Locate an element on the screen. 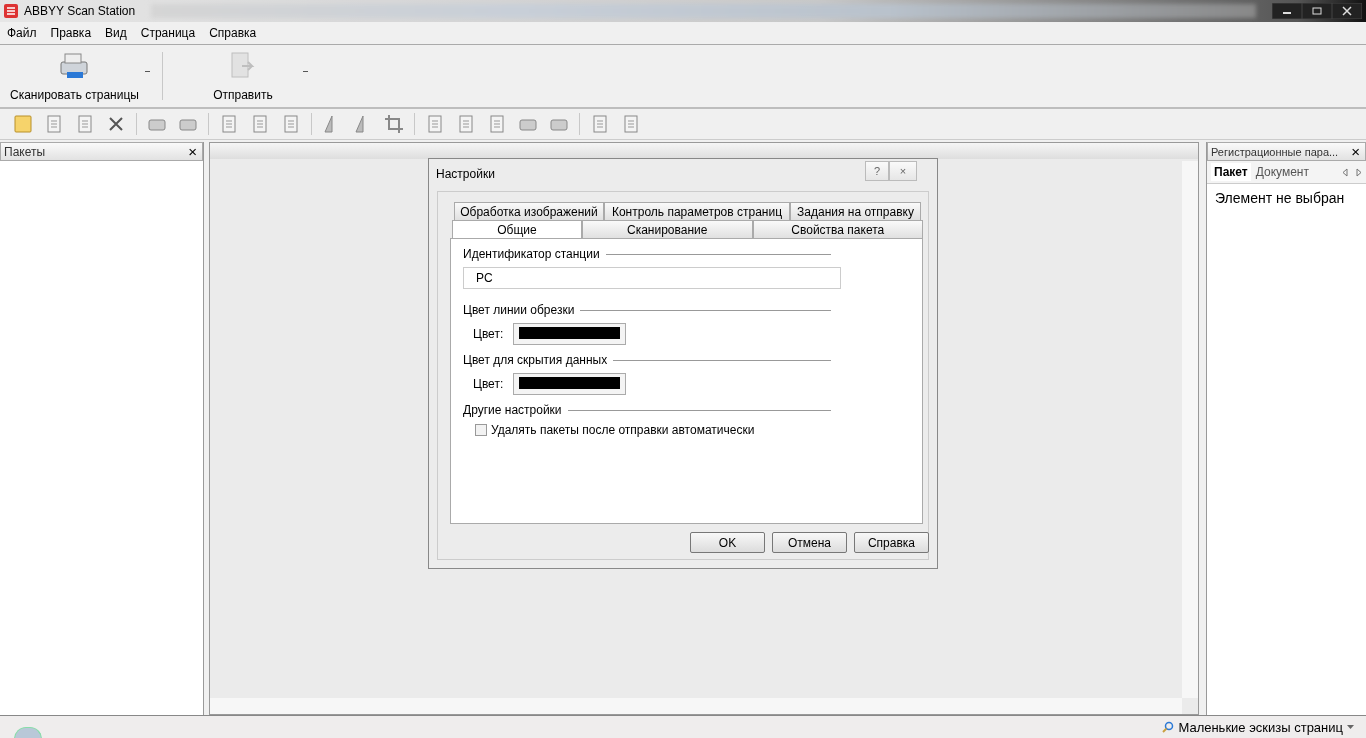 Image resolution: width=1366 pixels, height=738 pixels. tab-scroll-arrows-icon is located at coordinates (1352, 172).